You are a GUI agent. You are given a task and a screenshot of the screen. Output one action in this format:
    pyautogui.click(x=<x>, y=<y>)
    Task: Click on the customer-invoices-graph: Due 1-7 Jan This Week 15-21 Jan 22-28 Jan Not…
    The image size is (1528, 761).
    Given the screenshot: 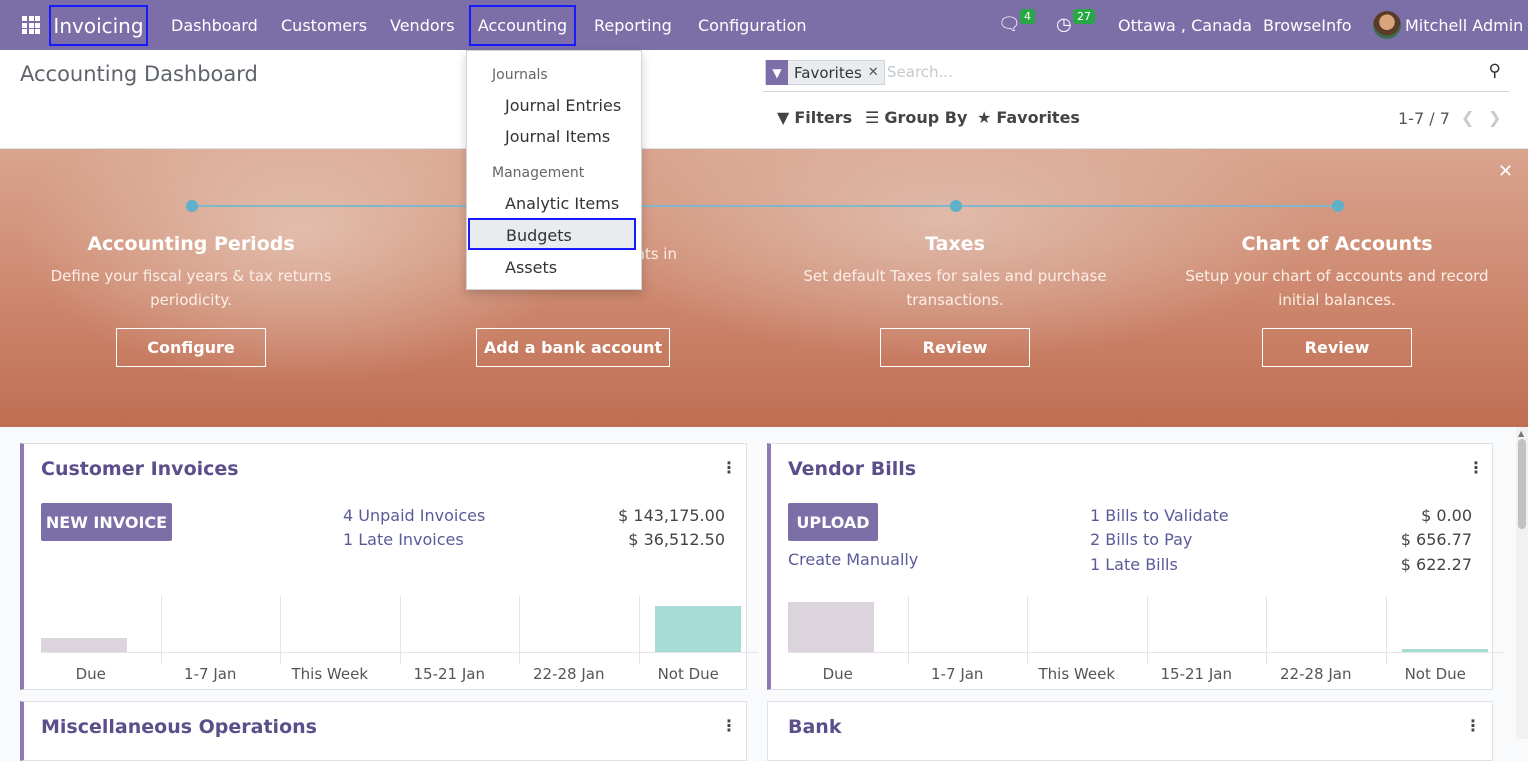 What is the action you would take?
    pyautogui.click(x=391, y=642)
    